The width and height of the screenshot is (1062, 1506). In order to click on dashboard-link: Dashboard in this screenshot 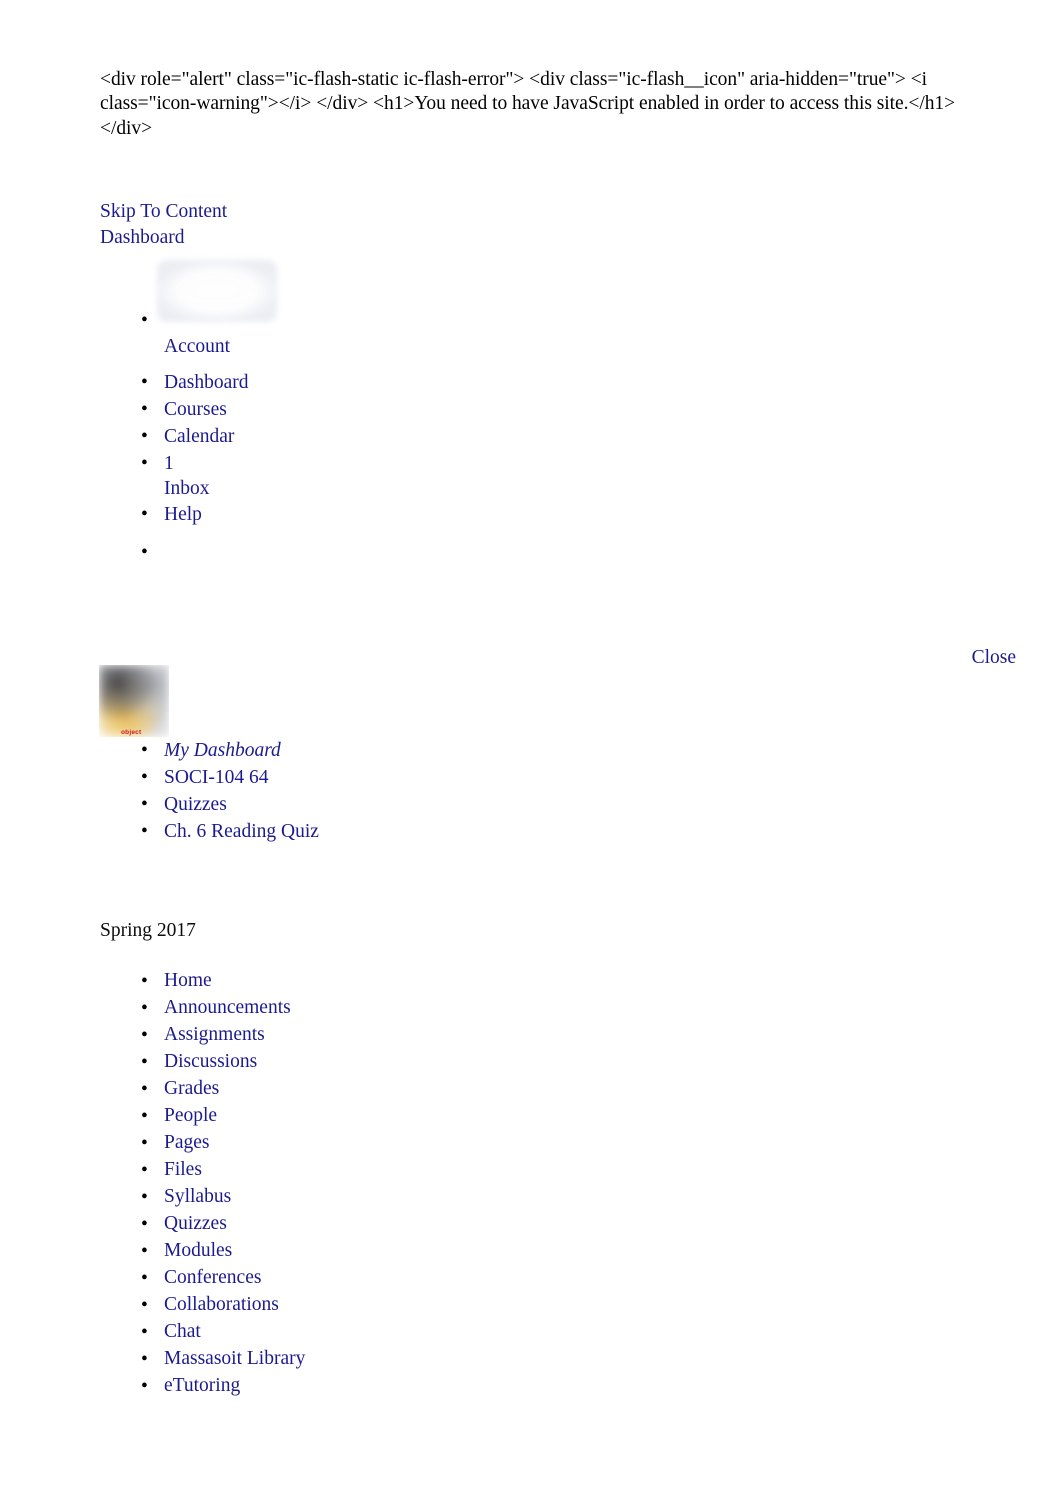, I will do `click(163, 238)`.